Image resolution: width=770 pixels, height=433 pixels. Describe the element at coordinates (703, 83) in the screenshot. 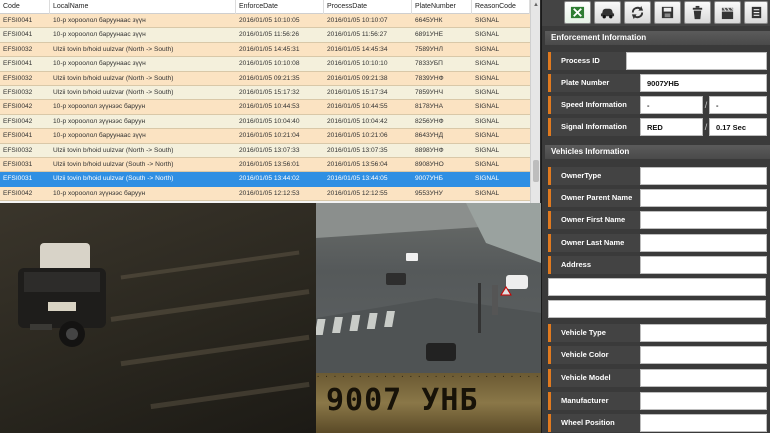

I see `plate-number-field: 9007УНБ` at that location.